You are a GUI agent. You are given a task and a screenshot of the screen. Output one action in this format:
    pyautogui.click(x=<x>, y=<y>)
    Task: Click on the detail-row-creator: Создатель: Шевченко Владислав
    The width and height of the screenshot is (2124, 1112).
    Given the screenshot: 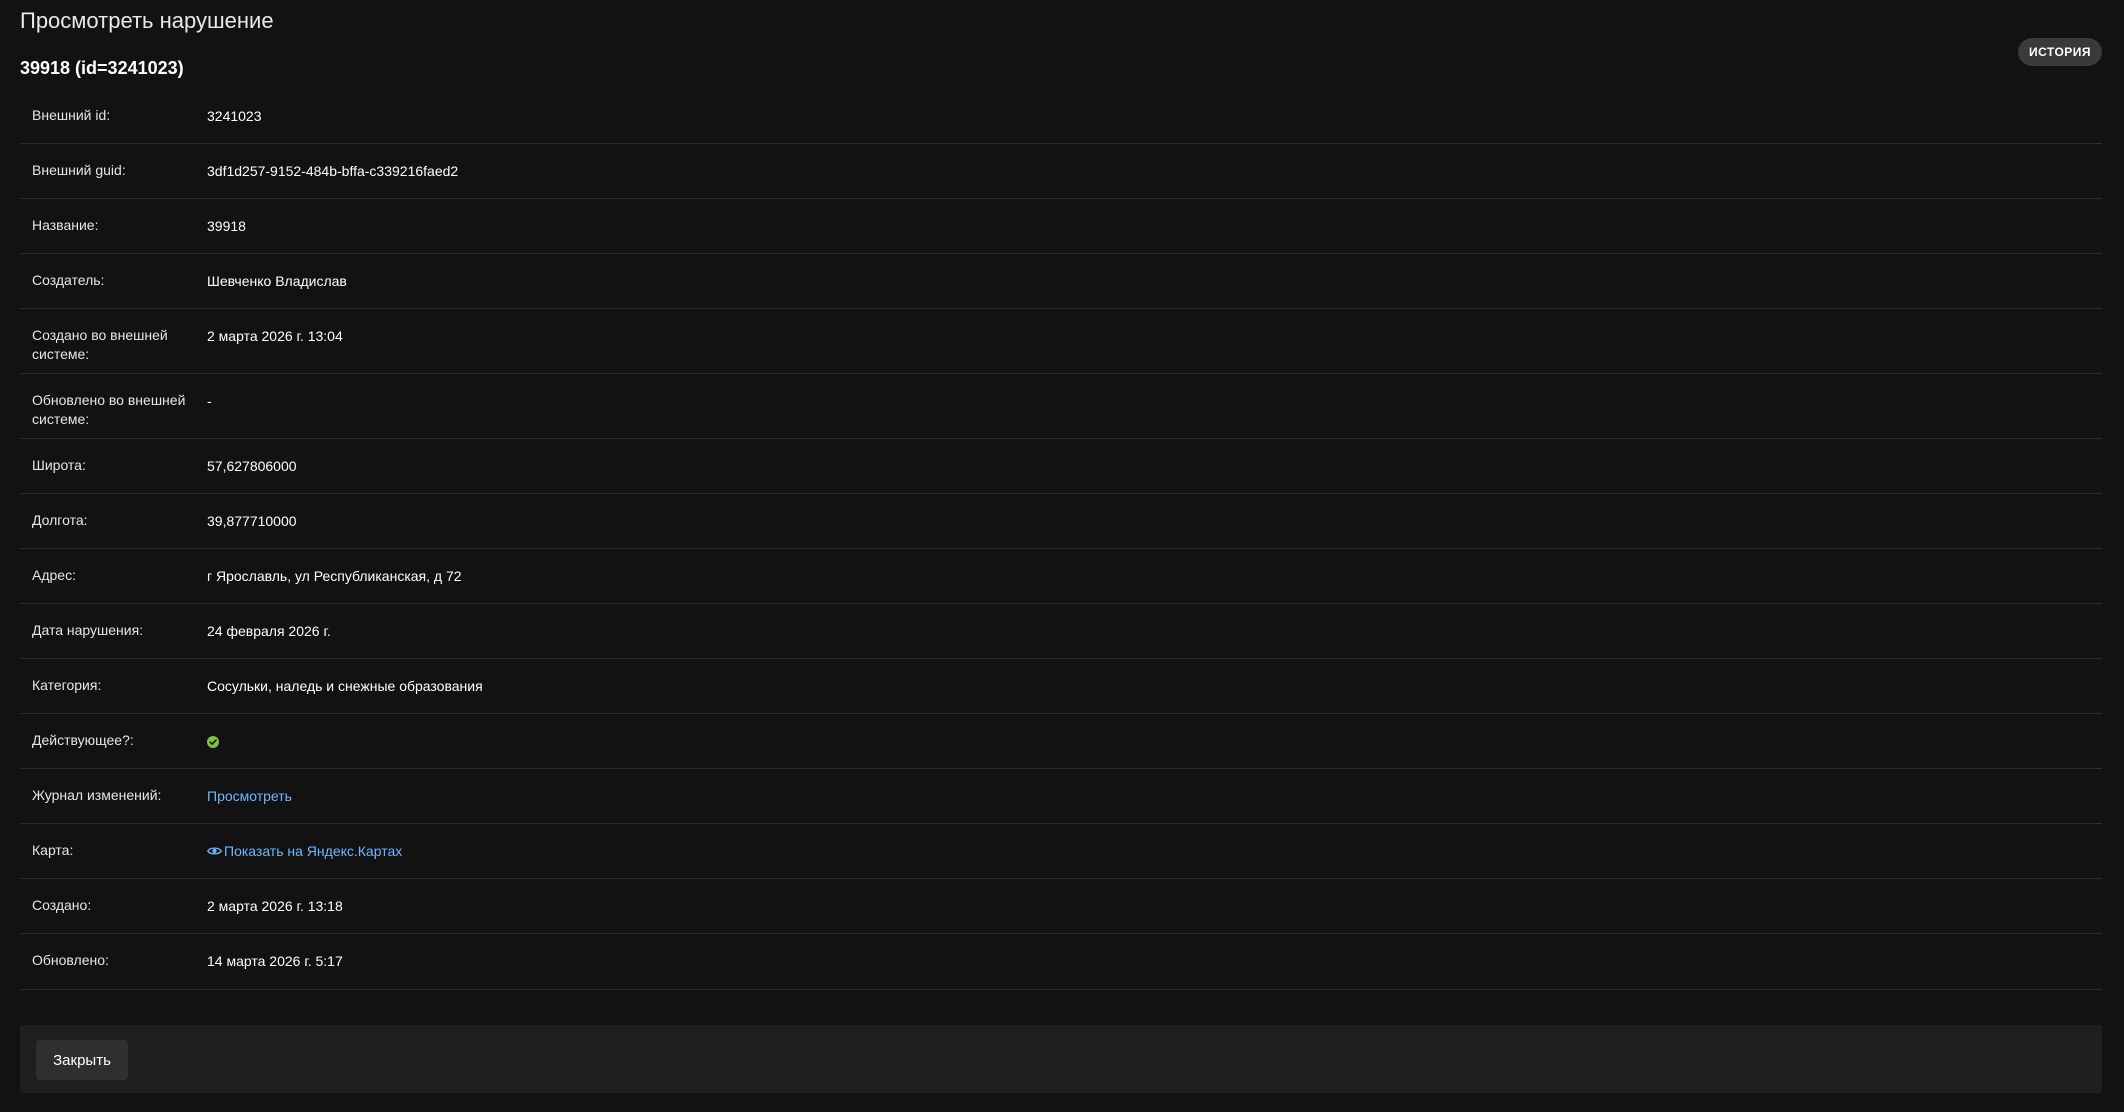 What is the action you would take?
    pyautogui.click(x=1061, y=281)
    